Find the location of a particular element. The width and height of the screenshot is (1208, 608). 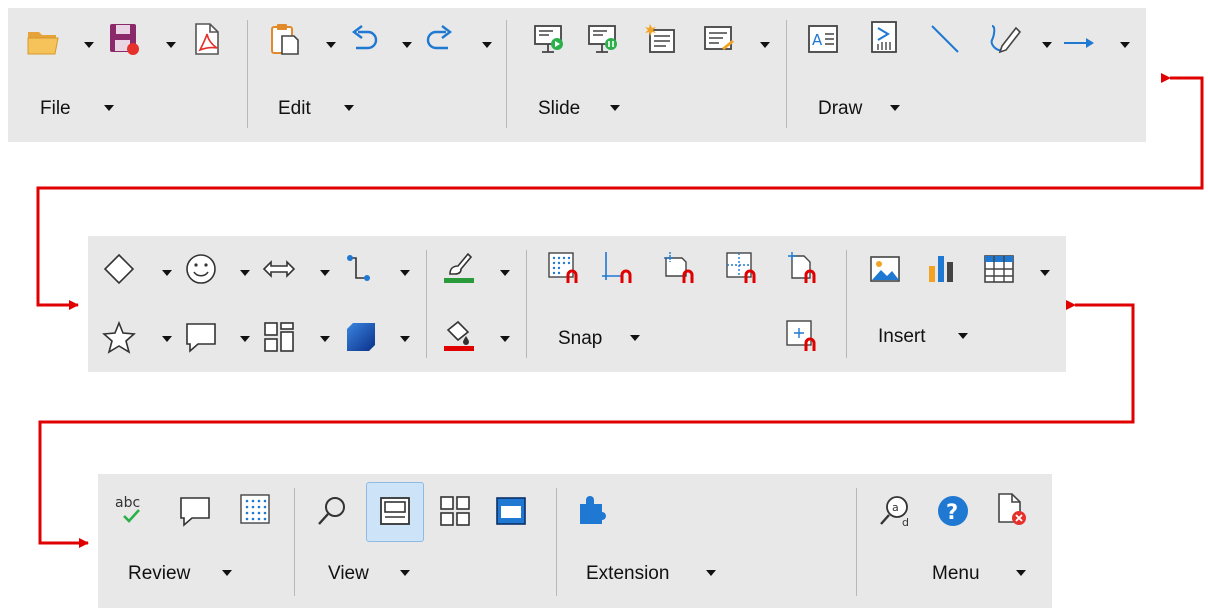

view-group-label: View is located at coordinates (348, 574).